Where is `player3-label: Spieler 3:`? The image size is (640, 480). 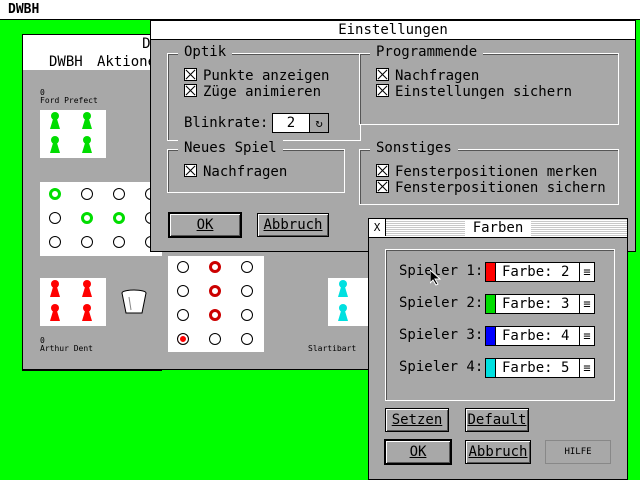 player3-label: Spieler 3: is located at coordinates (441, 335).